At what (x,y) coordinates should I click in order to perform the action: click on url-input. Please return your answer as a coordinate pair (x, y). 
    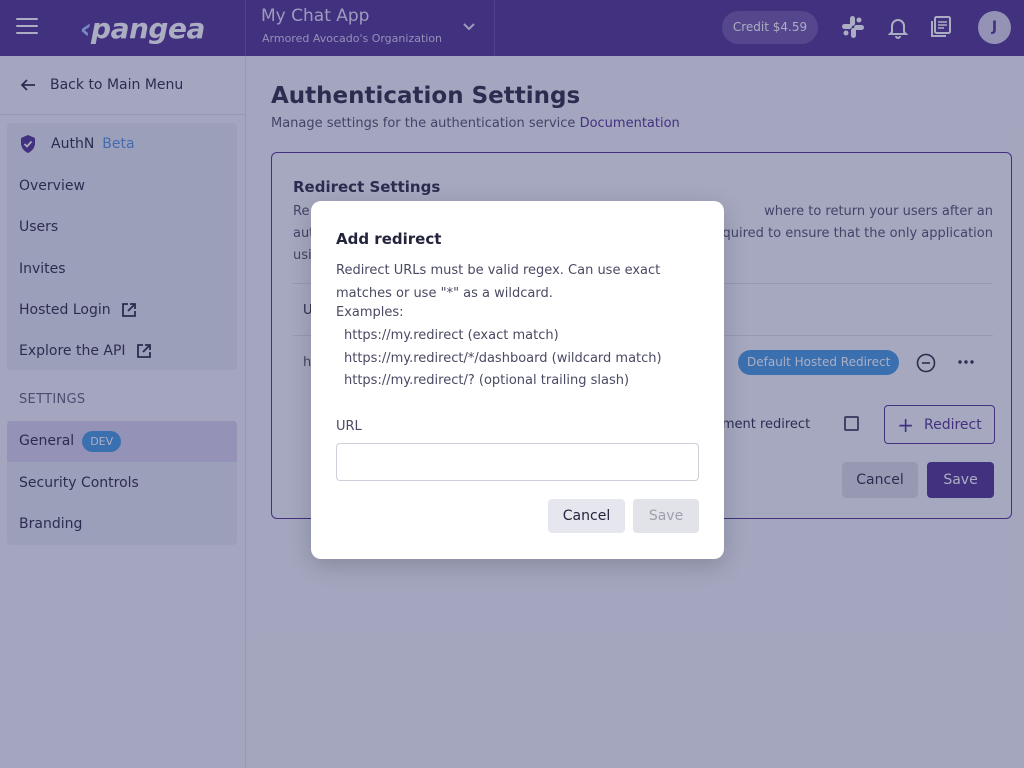
    Looking at the image, I should click on (517, 462).